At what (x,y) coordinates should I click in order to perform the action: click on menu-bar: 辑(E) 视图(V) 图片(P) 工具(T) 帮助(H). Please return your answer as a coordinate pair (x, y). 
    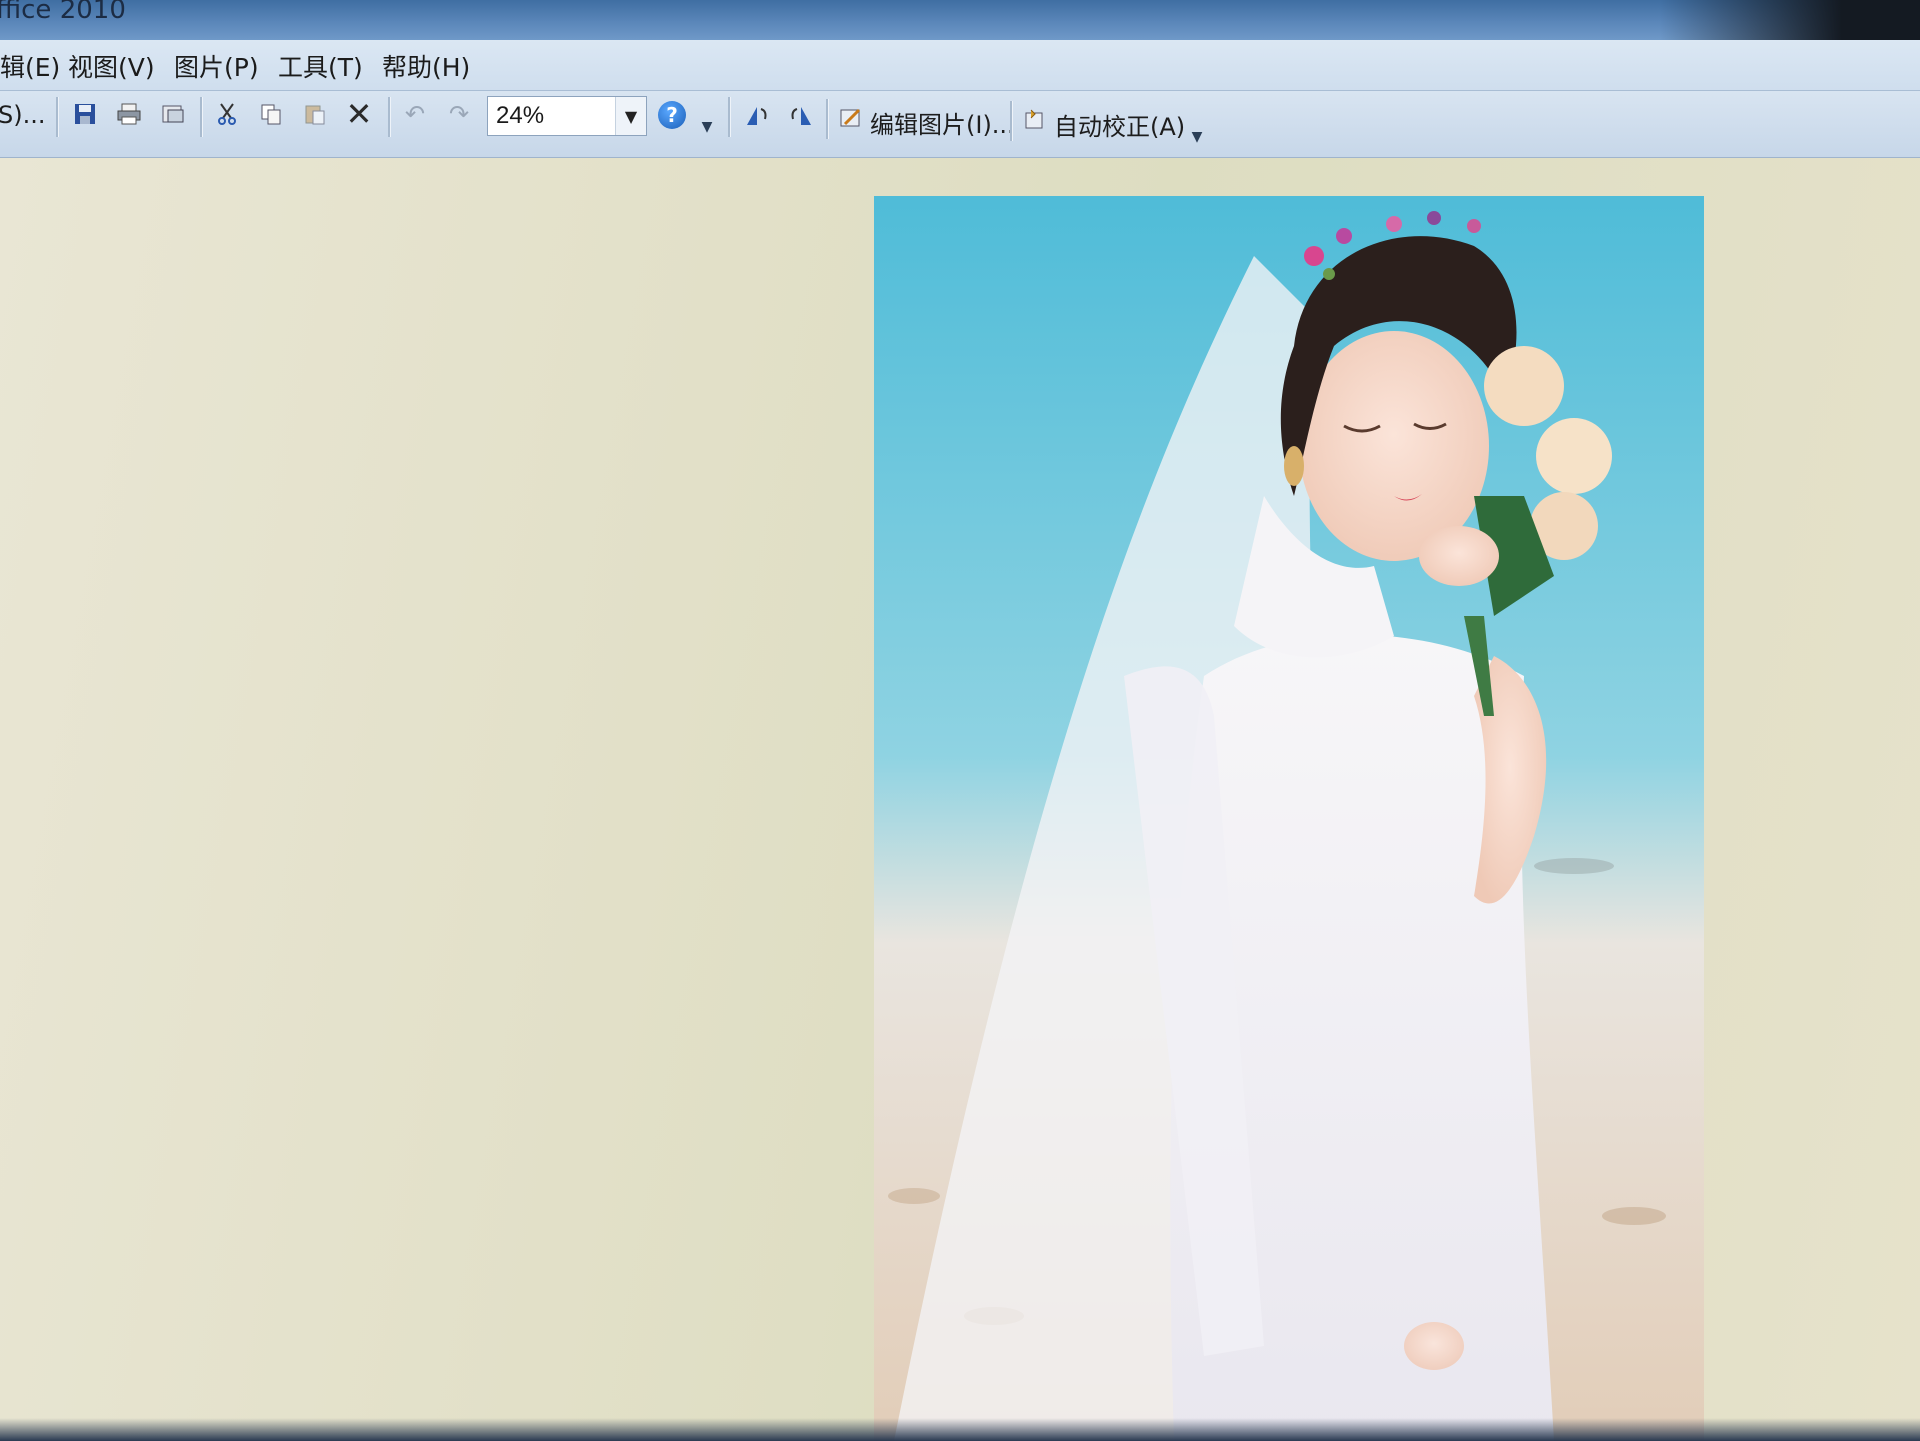
    Looking at the image, I should click on (960, 65).